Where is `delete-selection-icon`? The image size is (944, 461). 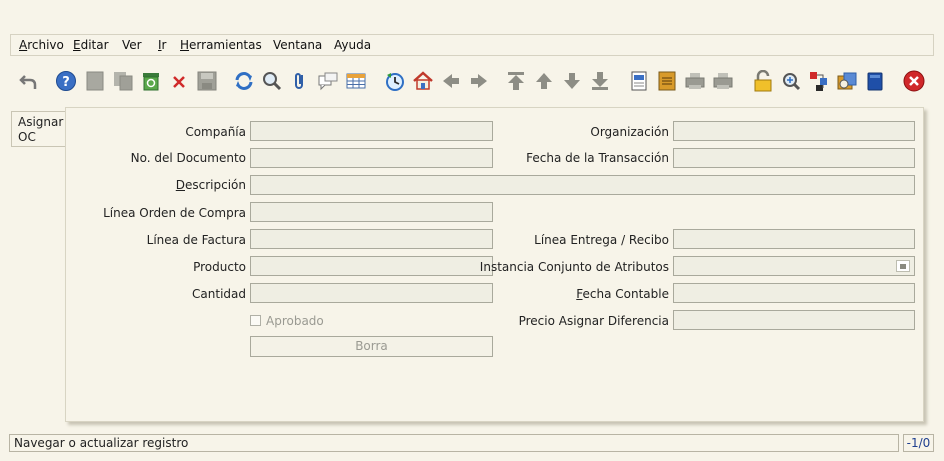 delete-selection-icon is located at coordinates (179, 81).